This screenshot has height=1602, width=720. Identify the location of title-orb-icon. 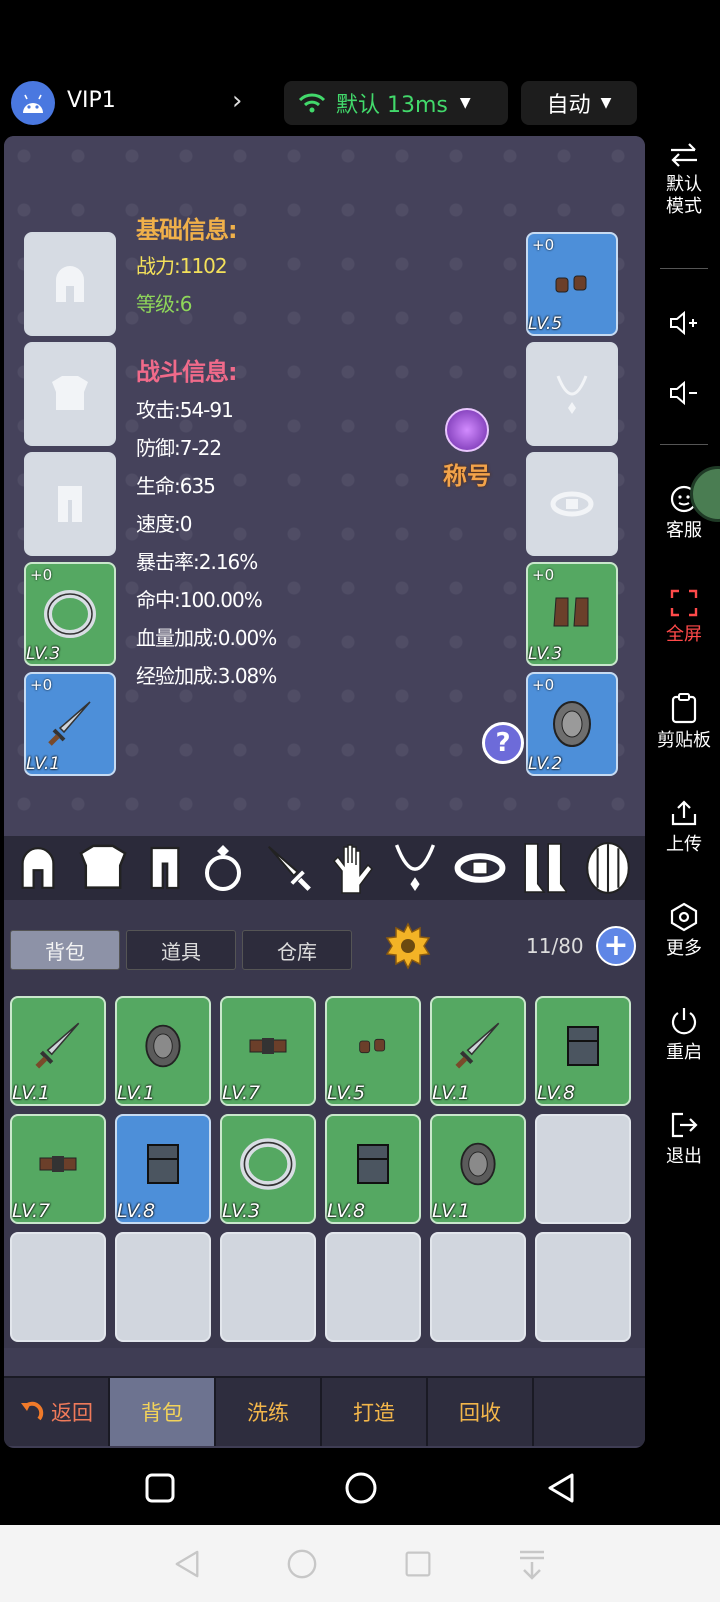
(467, 430).